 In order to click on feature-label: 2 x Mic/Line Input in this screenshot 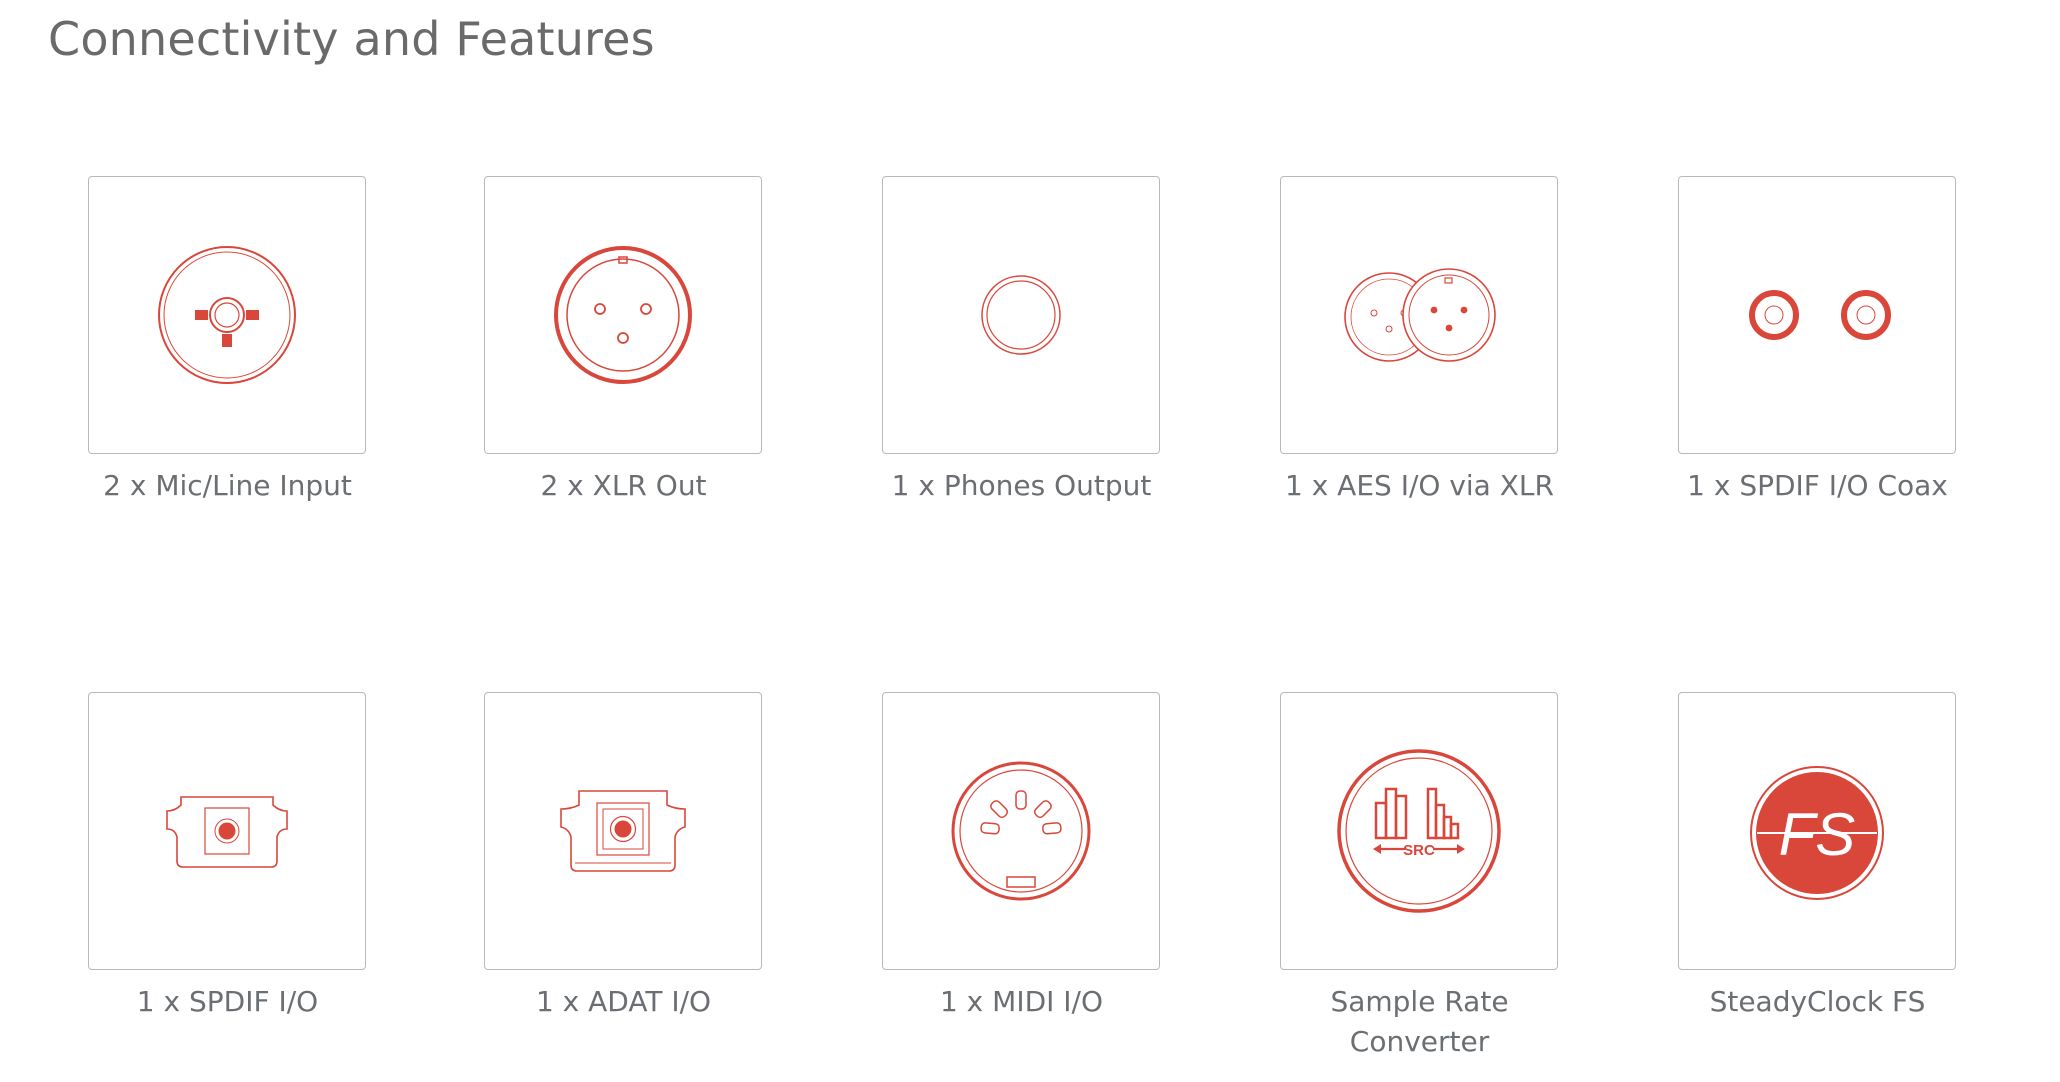, I will do `click(227, 485)`.